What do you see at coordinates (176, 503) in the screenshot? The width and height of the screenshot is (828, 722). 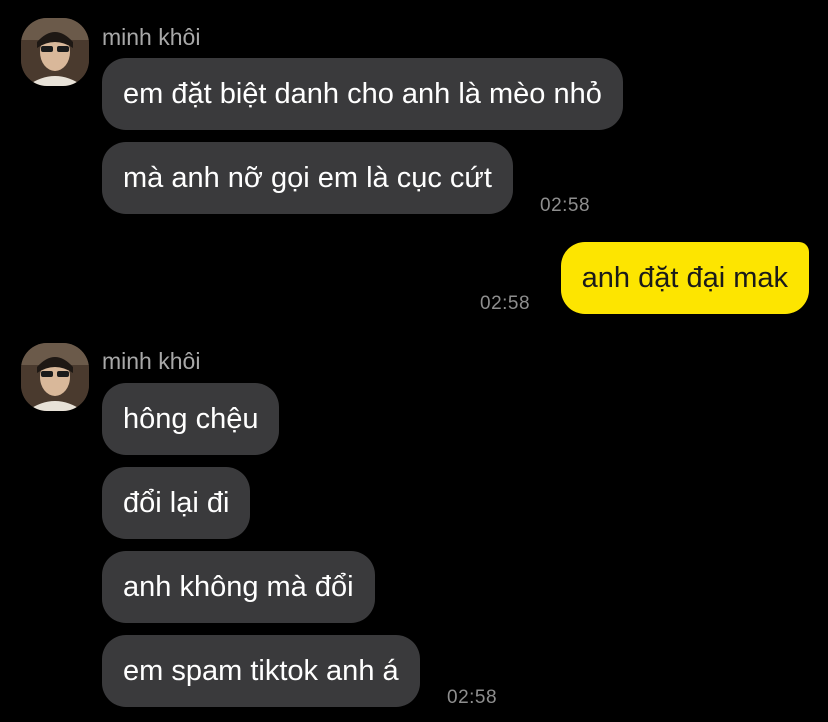 I see `message-bubble: đổi lại đi` at bounding box center [176, 503].